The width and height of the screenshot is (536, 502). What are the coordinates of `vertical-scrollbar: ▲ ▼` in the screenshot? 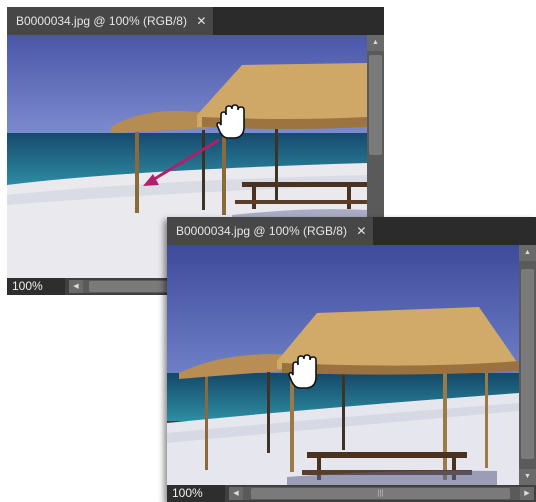 It's located at (527, 365).